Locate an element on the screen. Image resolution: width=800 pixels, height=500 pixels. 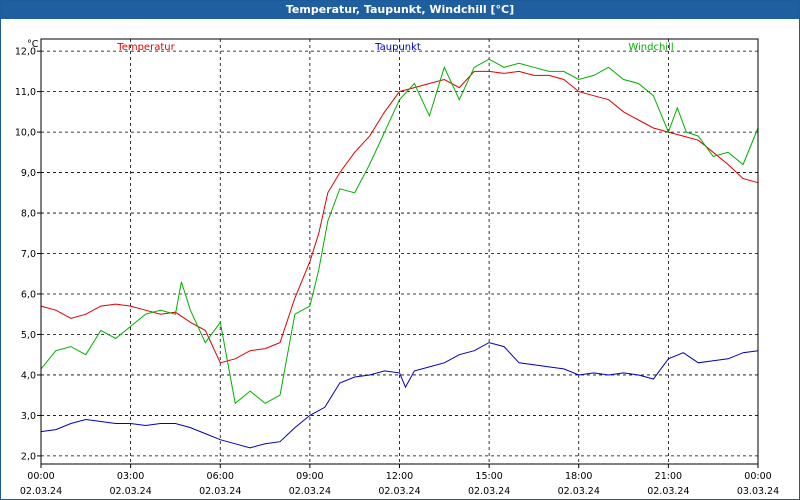
x-tick-time: 21:00 is located at coordinates (668, 476).